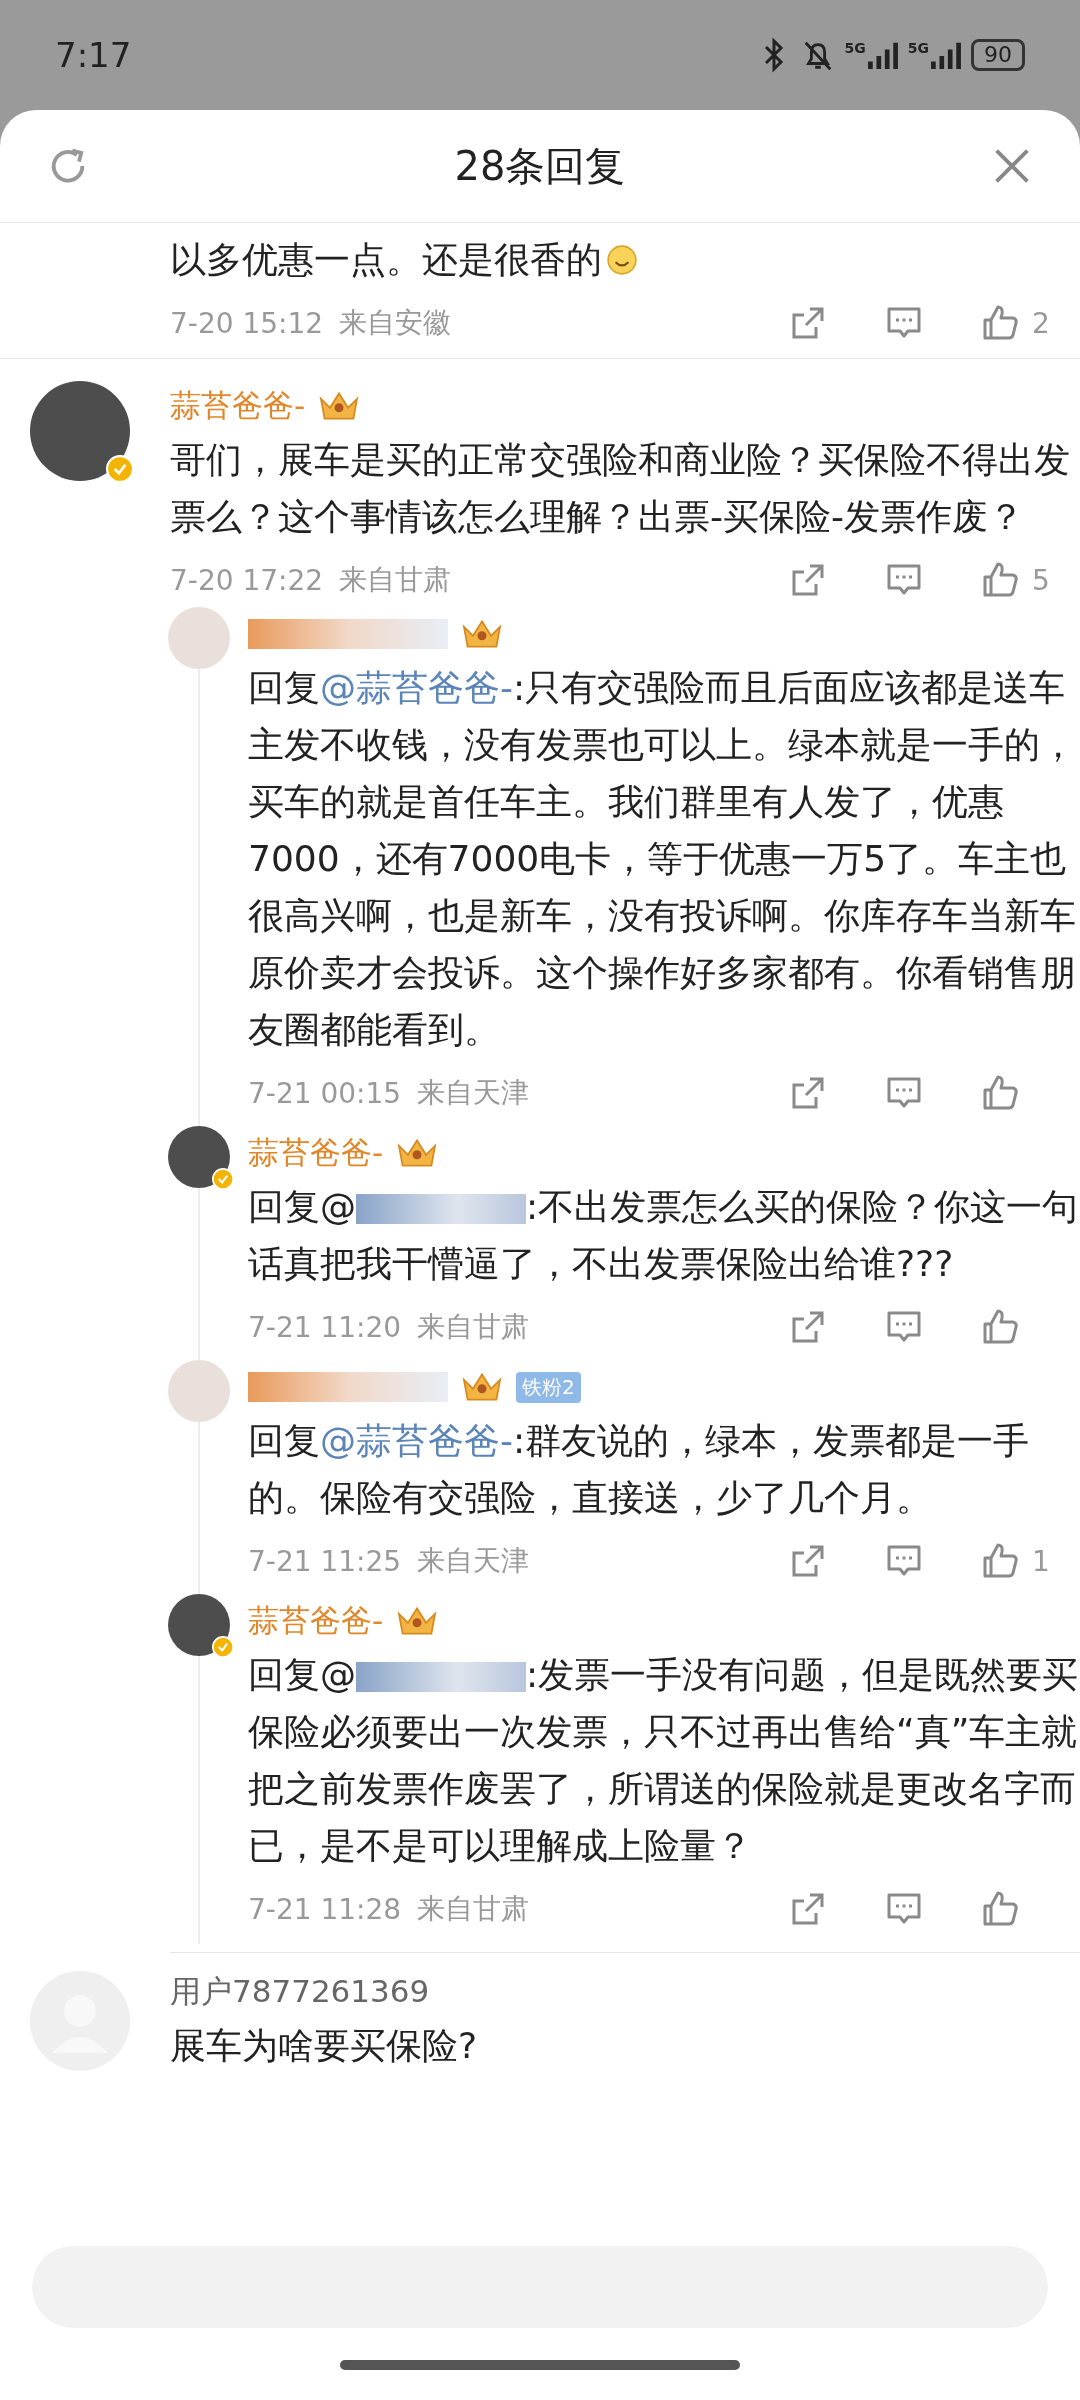 Image resolution: width=1080 pixels, height=2400 pixels. What do you see at coordinates (620, 488) in the screenshot?
I see `comment-text: 哥们，展车是买的正常交强险和商业险？买保险不得出发票么？这个事情该怎么理解？出票-买保险-发票作废？` at bounding box center [620, 488].